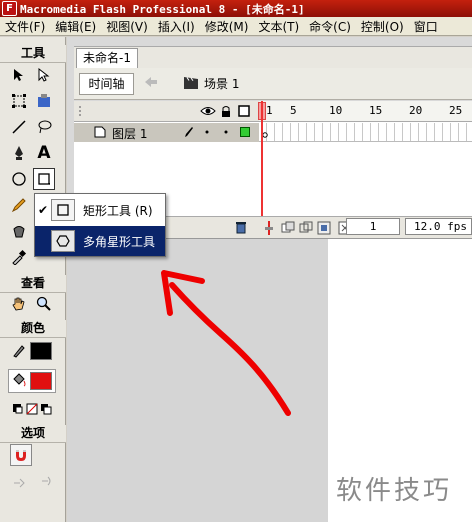 Image resolution: width=472 pixels, height=522 pixels. What do you see at coordinates (19, 351) in the screenshot?
I see `stroke-color-icon` at bounding box center [19, 351].